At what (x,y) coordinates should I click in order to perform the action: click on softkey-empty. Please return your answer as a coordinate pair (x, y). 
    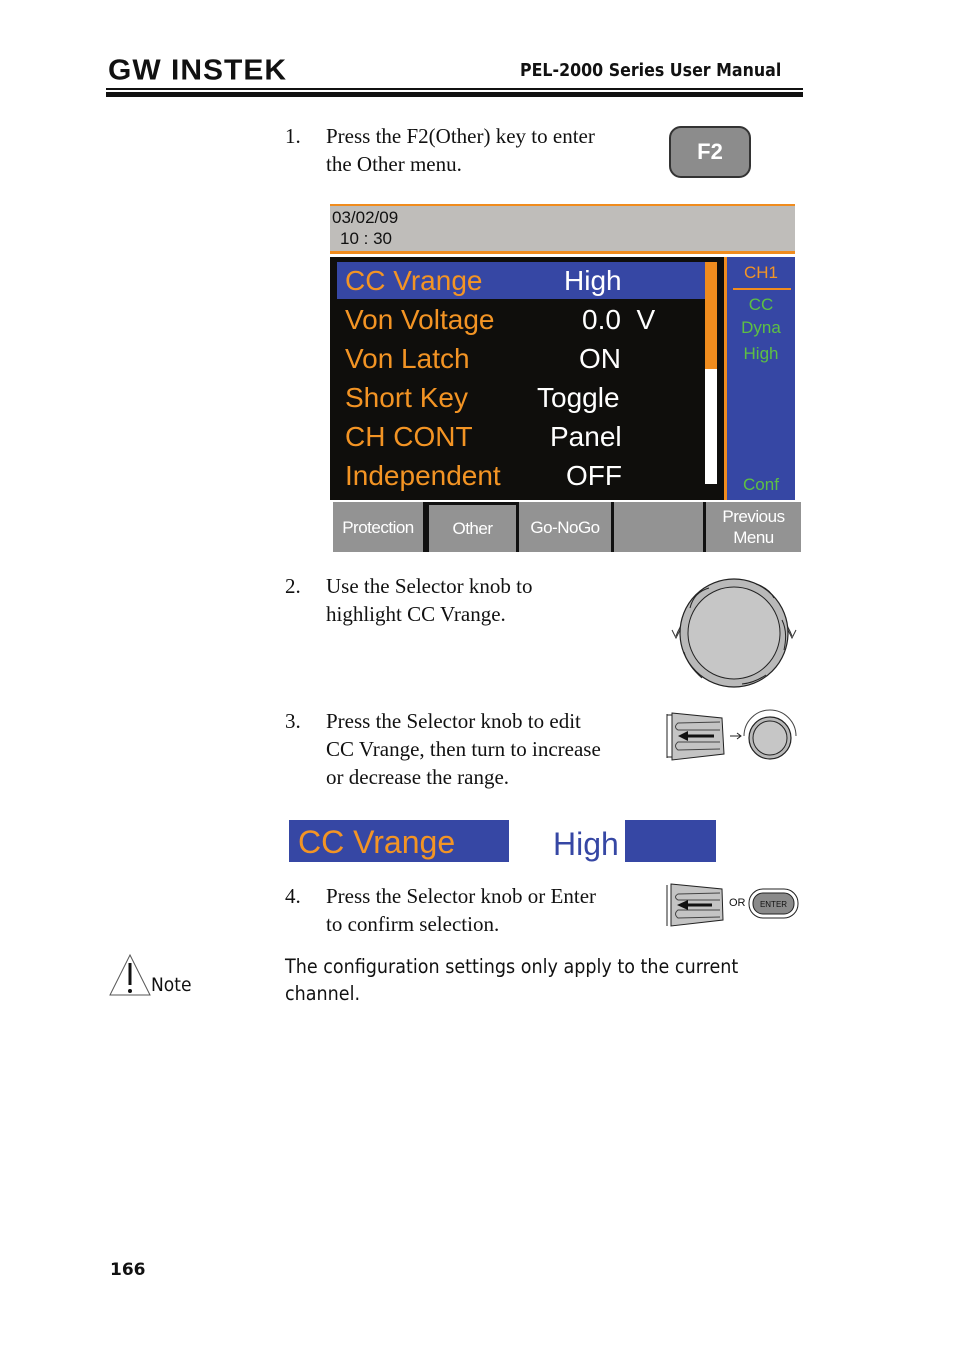
    Looking at the image, I should click on (658, 527).